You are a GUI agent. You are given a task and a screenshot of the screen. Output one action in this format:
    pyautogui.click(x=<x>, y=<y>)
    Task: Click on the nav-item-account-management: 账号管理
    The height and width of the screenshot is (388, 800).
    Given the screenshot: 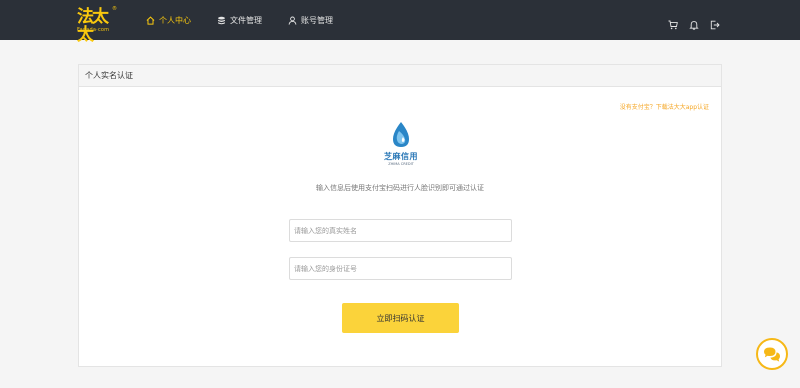 What is the action you would take?
    pyautogui.click(x=310, y=20)
    